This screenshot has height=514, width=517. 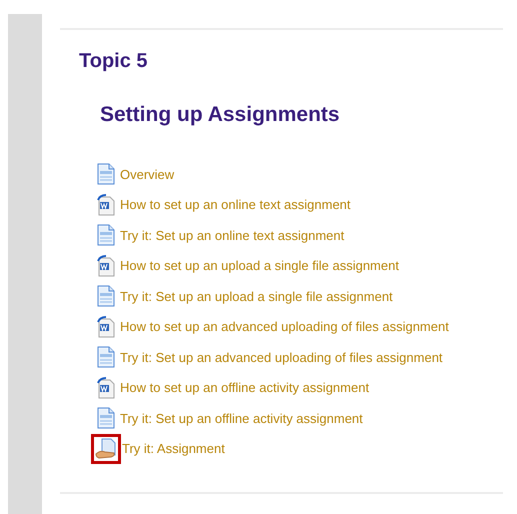 What do you see at coordinates (147, 174) in the screenshot?
I see `resource-link: Overview` at bounding box center [147, 174].